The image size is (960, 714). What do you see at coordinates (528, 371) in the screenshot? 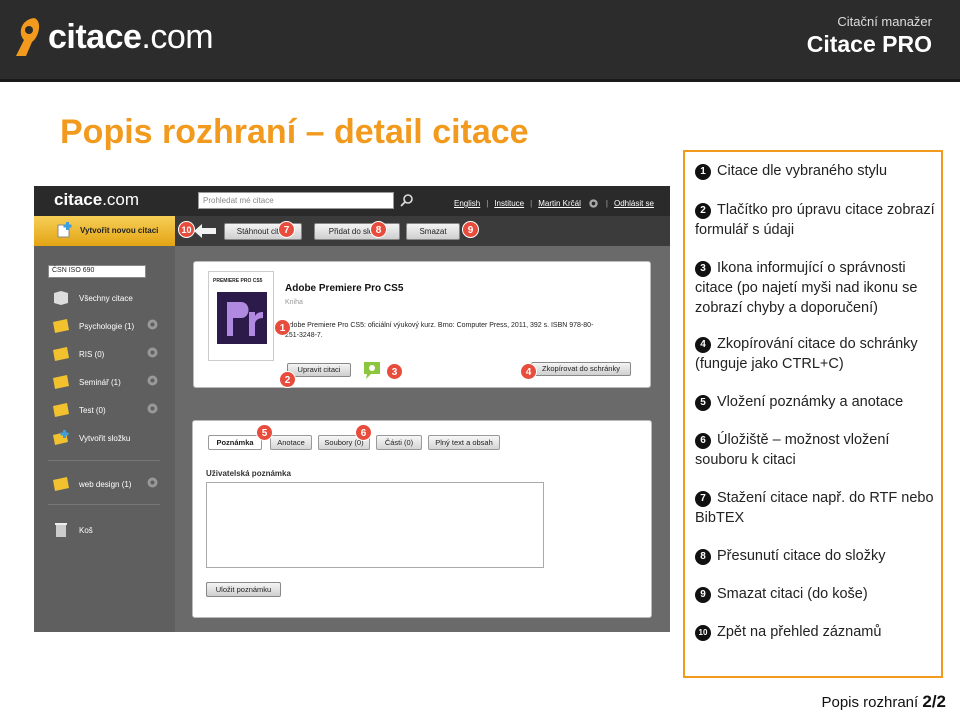
I see `marker-4: 4` at bounding box center [528, 371].